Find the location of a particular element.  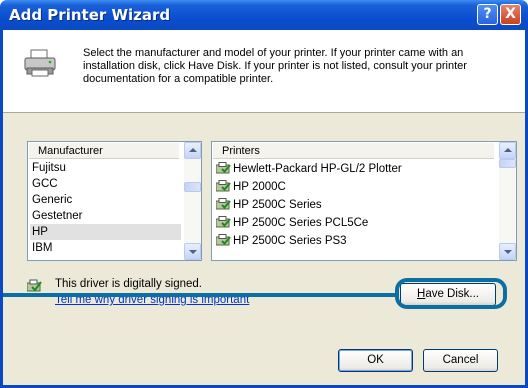

list-item: Gestetner is located at coordinates (105, 216).